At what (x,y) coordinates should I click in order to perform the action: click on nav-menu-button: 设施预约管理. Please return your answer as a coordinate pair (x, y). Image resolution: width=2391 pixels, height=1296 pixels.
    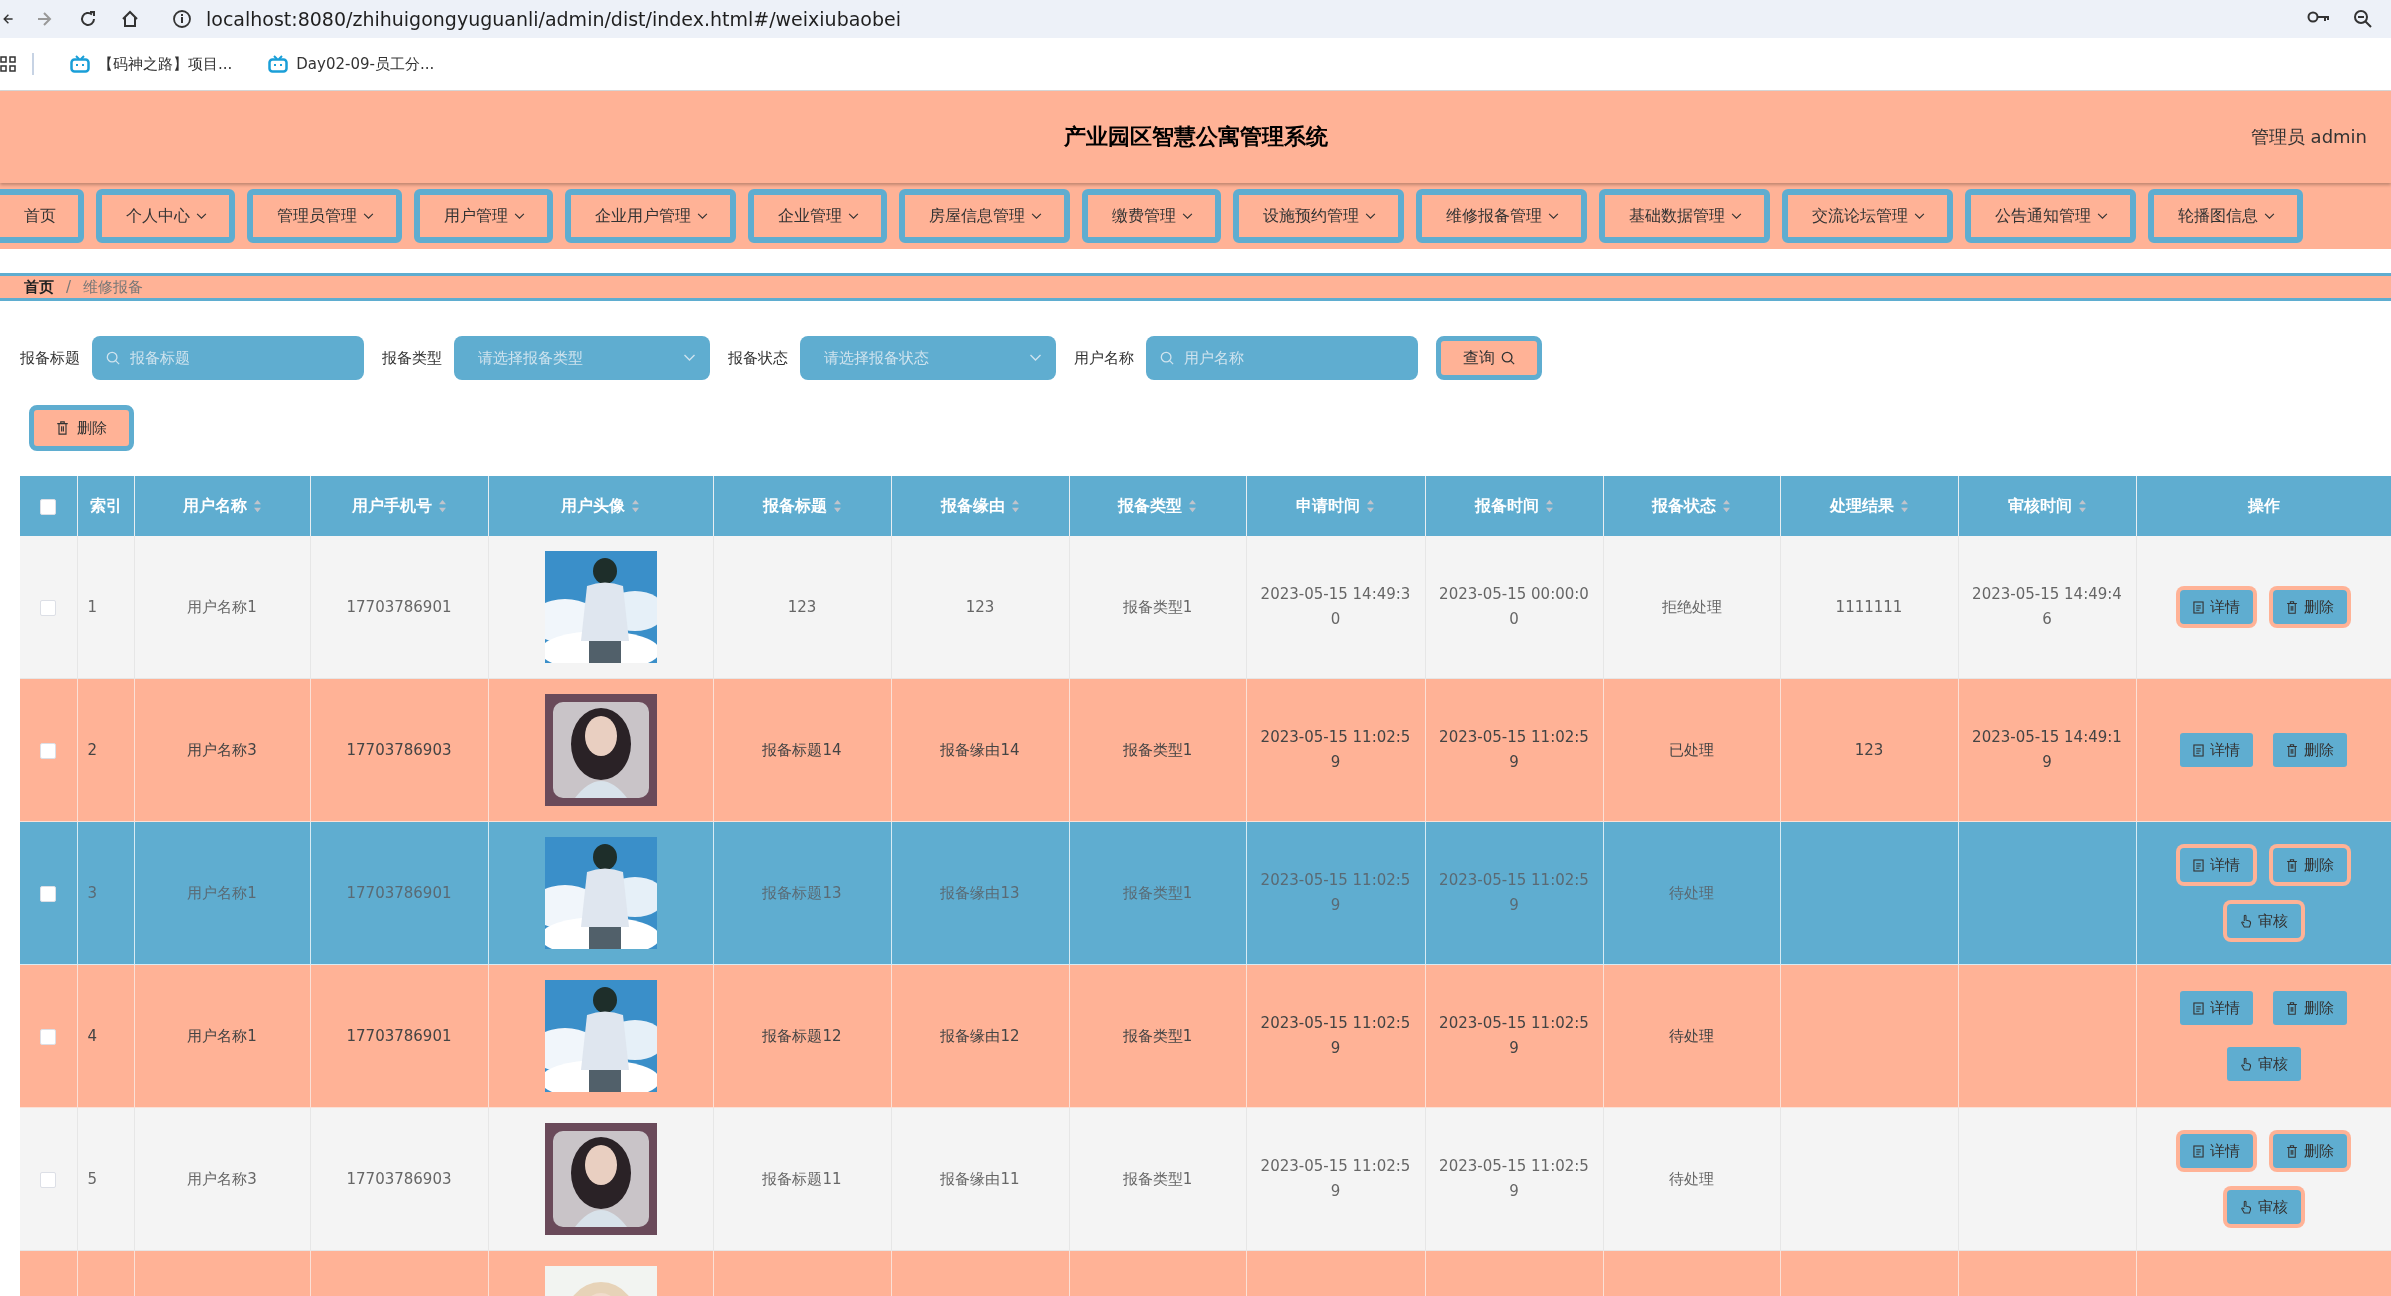
    Looking at the image, I should click on (1318, 216).